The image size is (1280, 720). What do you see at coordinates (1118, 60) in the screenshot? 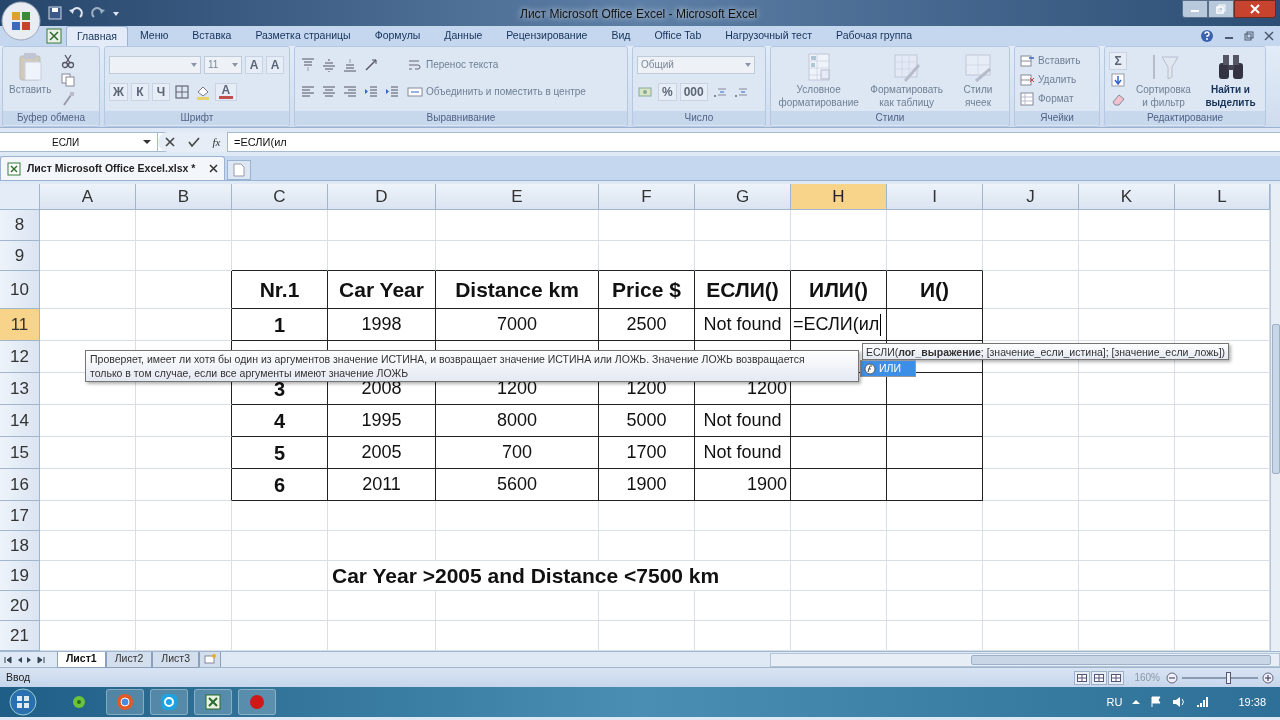
I see `format-button: Σ` at bounding box center [1118, 60].